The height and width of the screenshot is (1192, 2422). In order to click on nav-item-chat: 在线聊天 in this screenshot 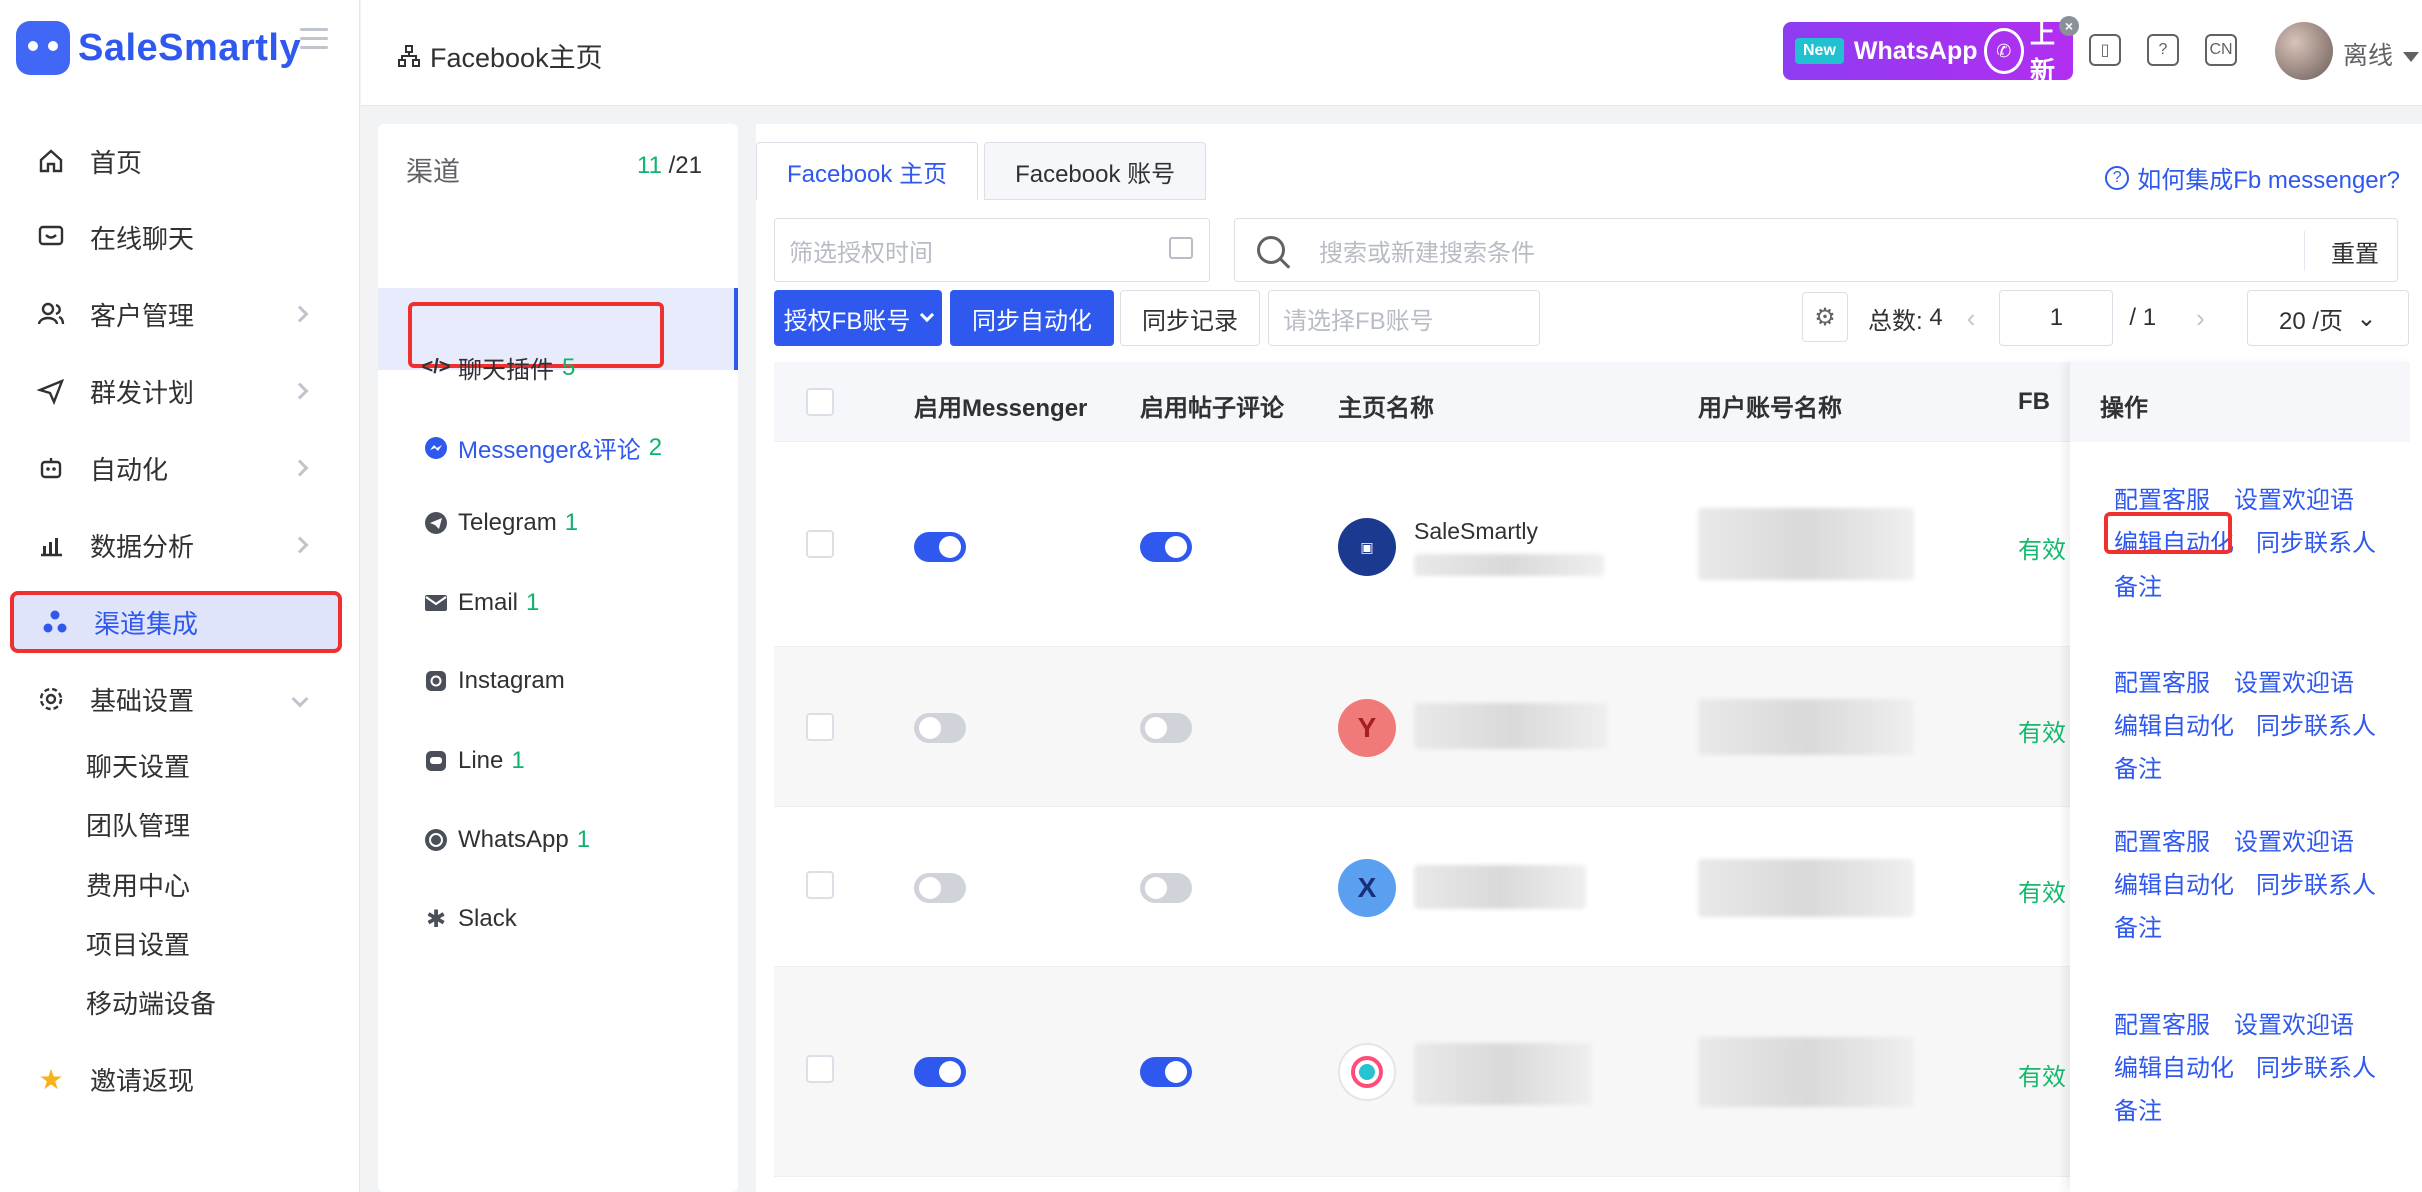, I will do `click(176, 237)`.